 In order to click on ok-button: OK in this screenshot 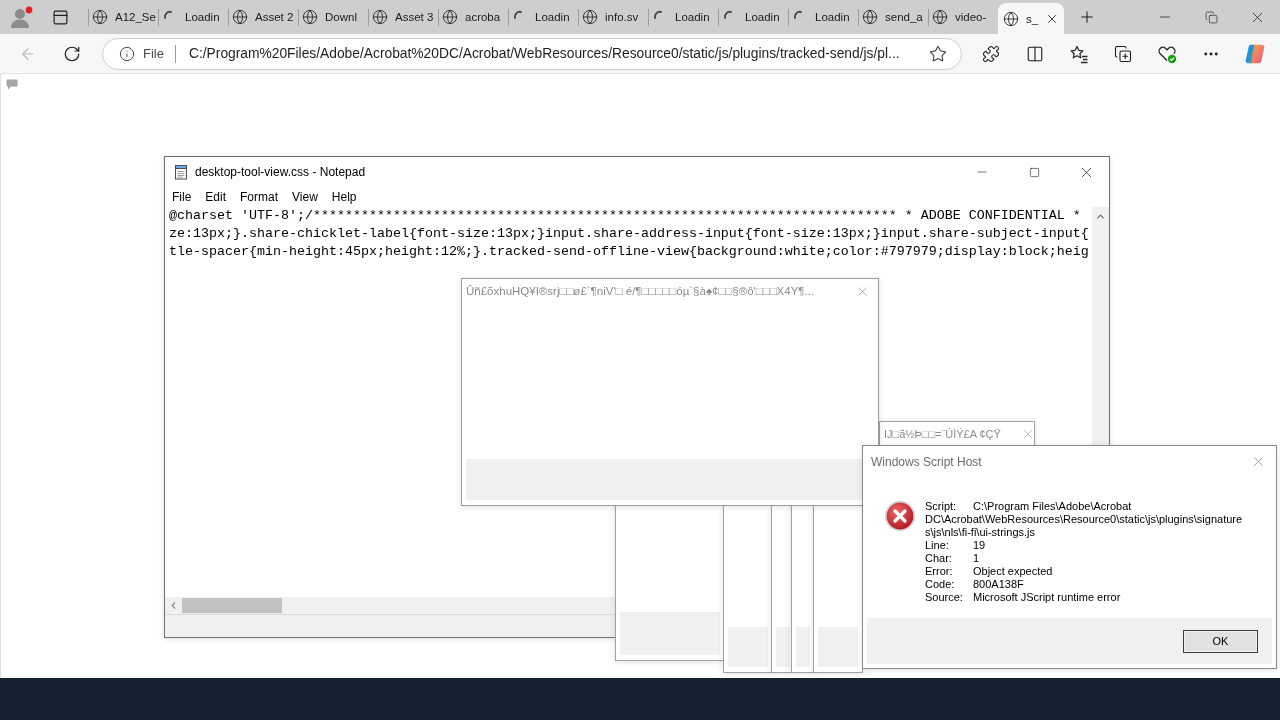, I will do `click(1220, 641)`.